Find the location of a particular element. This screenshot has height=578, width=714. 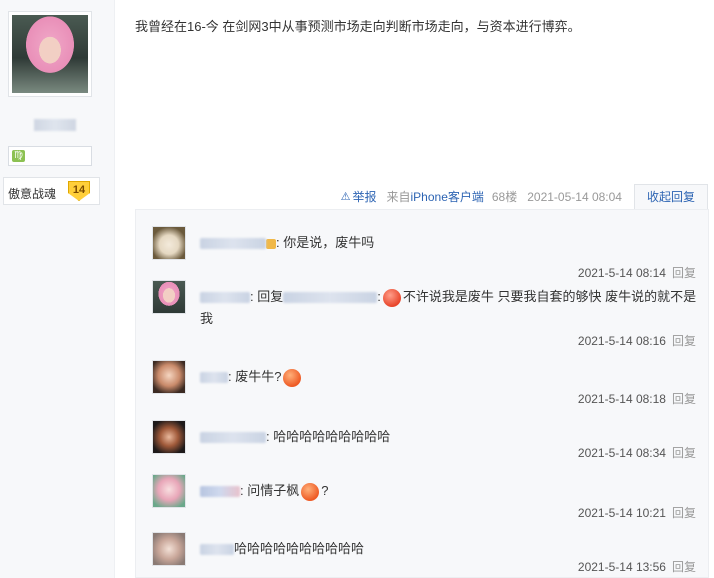

reply-time: 2021-5-14 08:18 is located at coordinates (621, 399).